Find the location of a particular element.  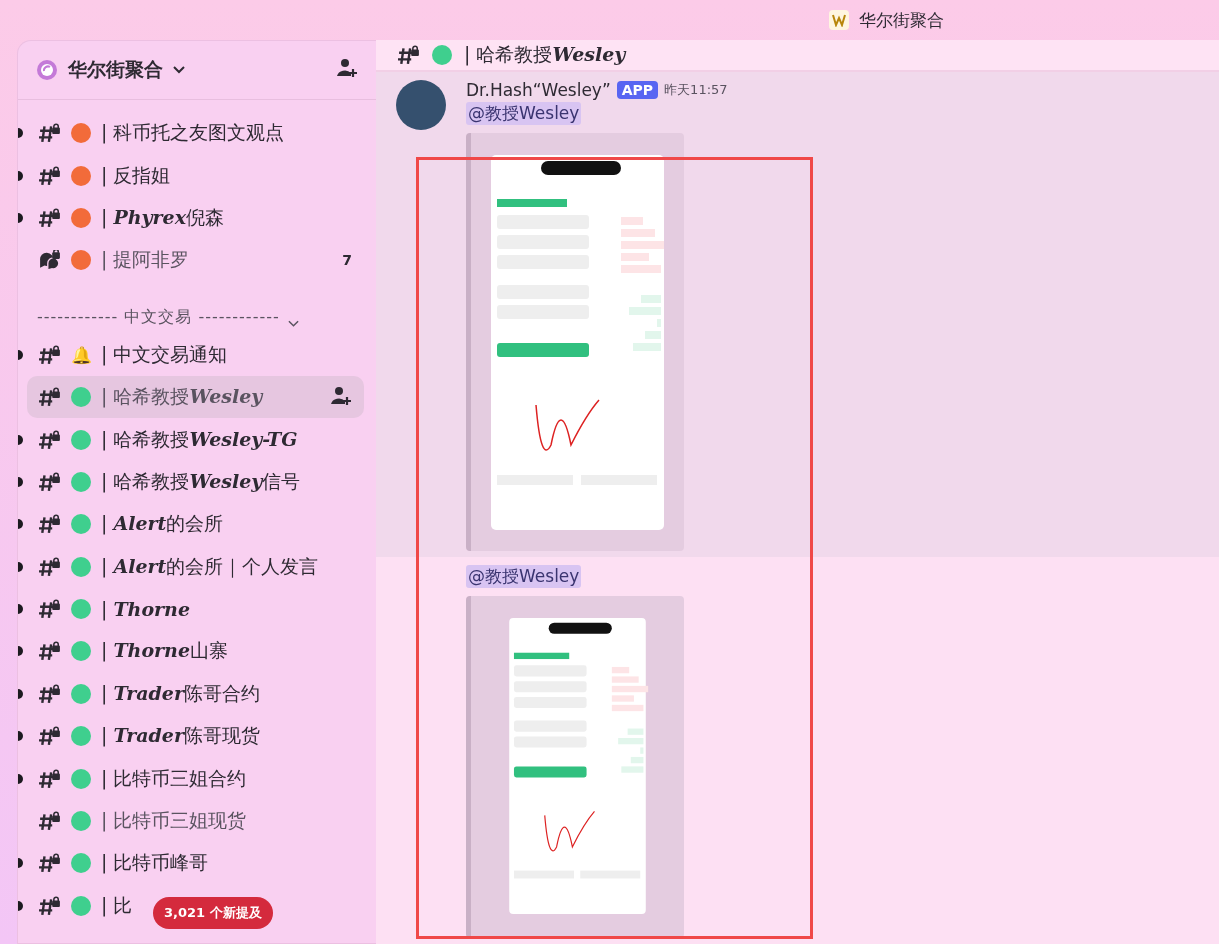

channel-item: | 比 is located at coordinates (84, 906).